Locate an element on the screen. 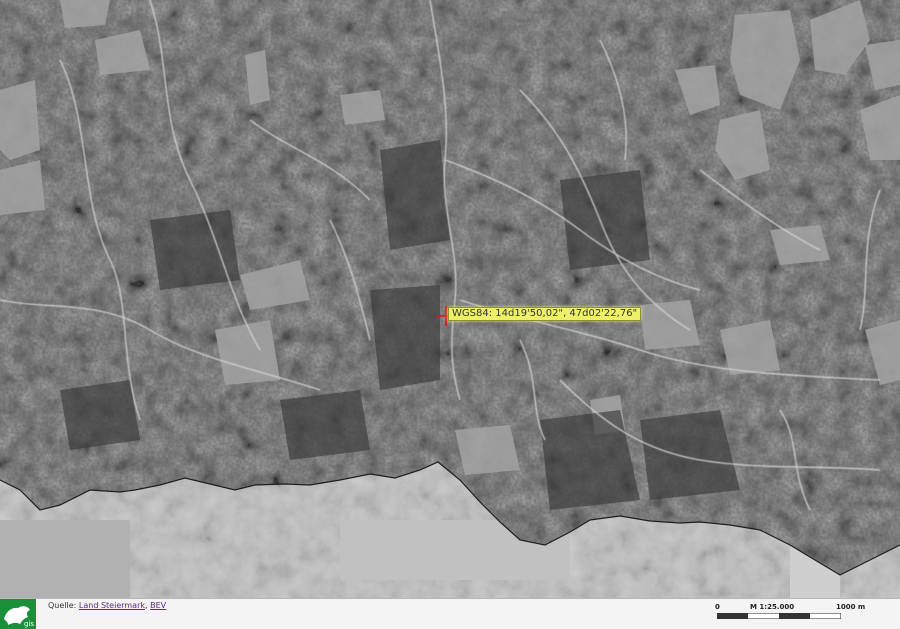  land-steiermark-link: Land Steiermark is located at coordinates (112, 605).